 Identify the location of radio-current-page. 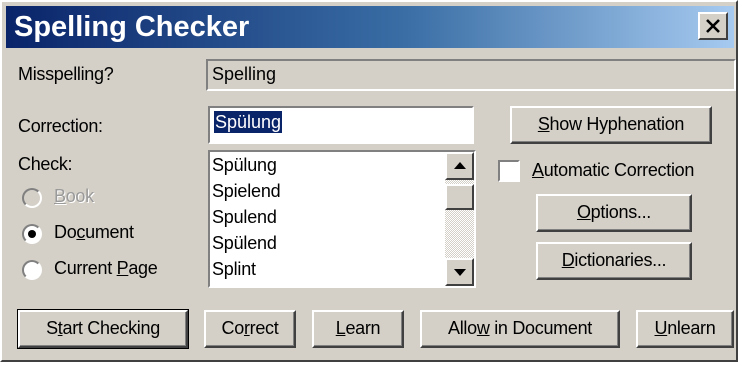
(32, 270).